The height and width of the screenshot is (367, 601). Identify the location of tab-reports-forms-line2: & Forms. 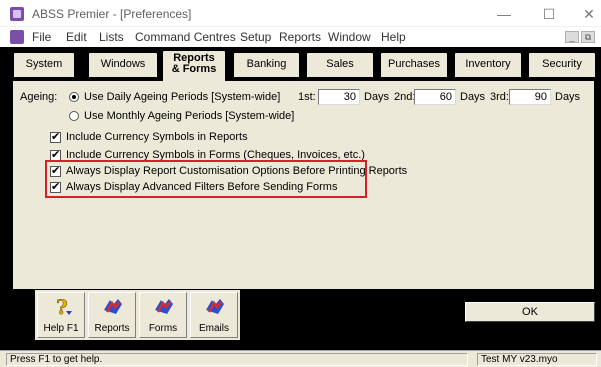
(194, 69).